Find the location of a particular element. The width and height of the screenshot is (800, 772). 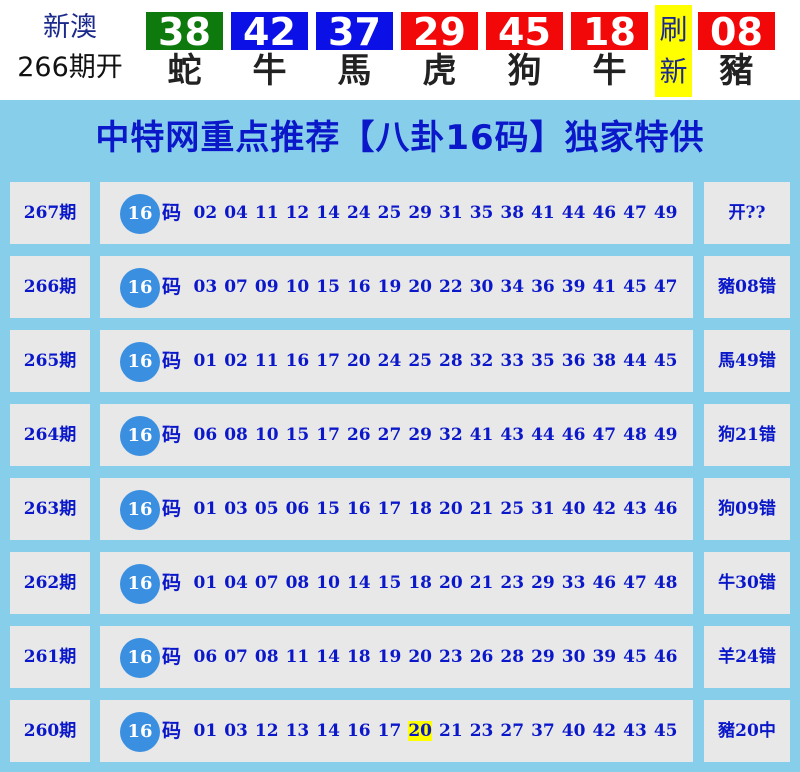

number-text: 17 is located at coordinates (328, 361).